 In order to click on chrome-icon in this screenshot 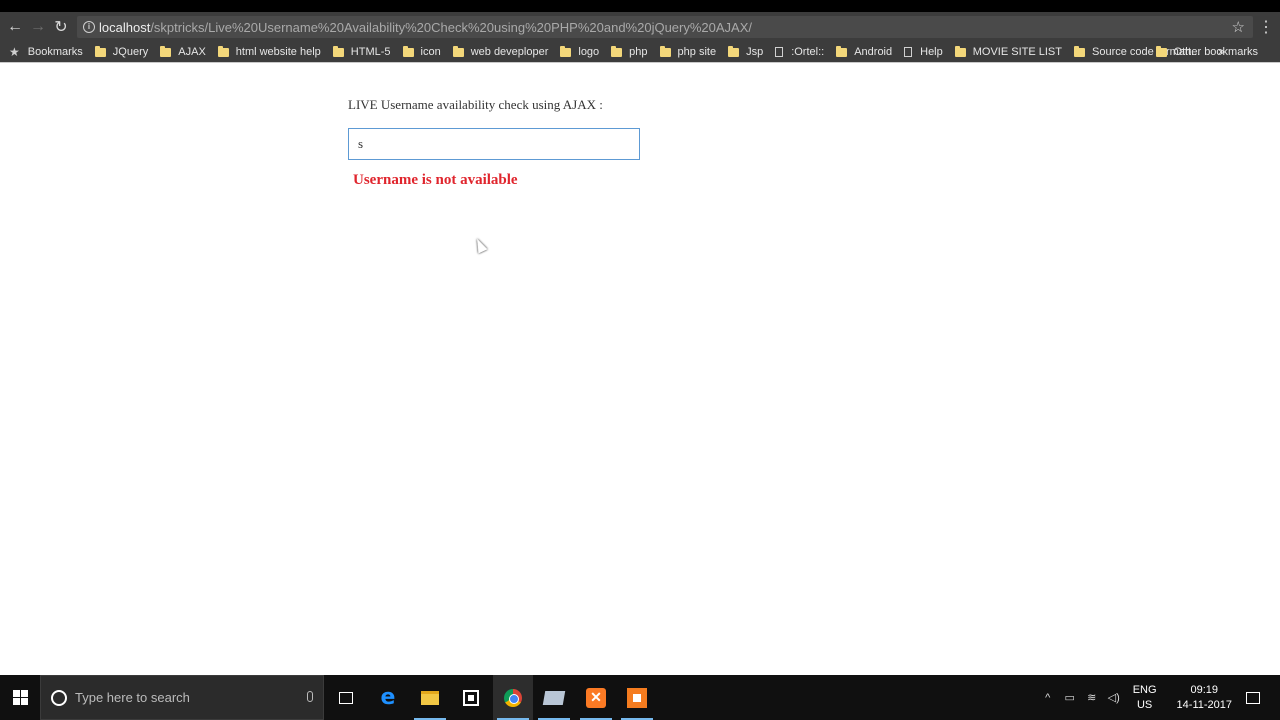, I will do `click(513, 697)`.